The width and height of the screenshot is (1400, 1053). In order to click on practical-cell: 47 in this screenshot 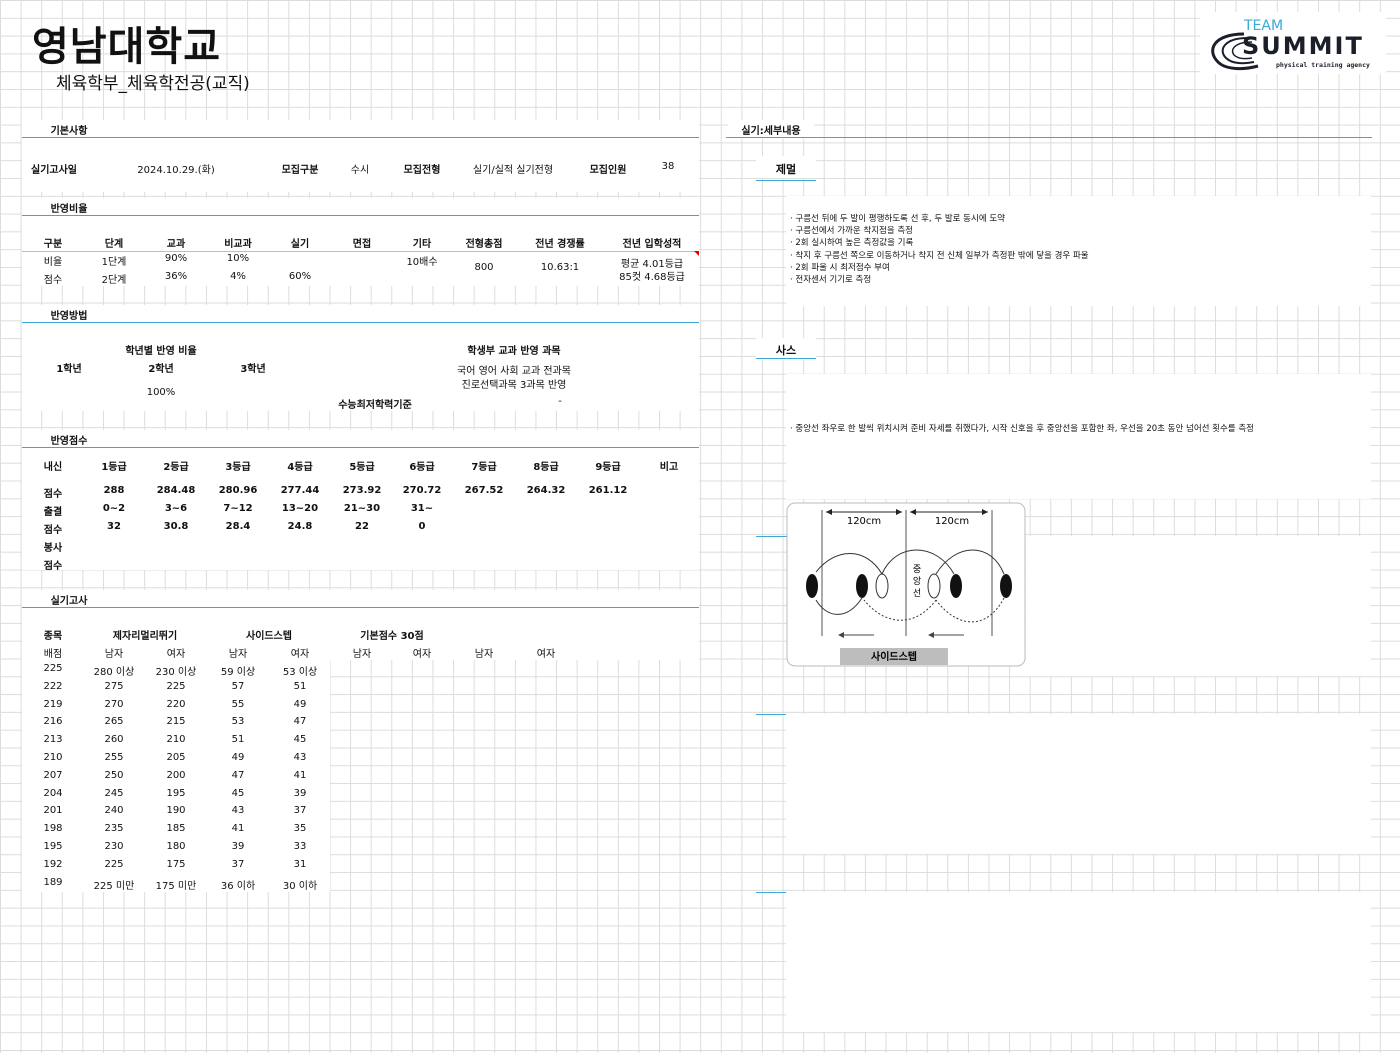, I will do `click(300, 722)`.